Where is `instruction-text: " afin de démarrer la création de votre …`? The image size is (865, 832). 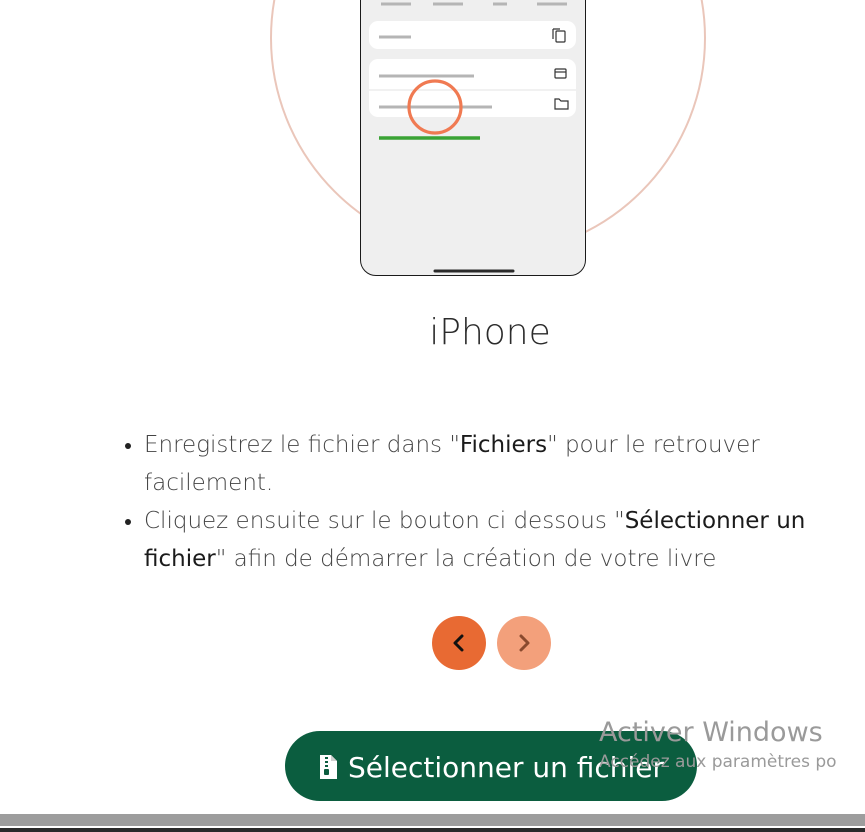 instruction-text: " afin de démarrer la création de votre … is located at coordinates (466, 559).